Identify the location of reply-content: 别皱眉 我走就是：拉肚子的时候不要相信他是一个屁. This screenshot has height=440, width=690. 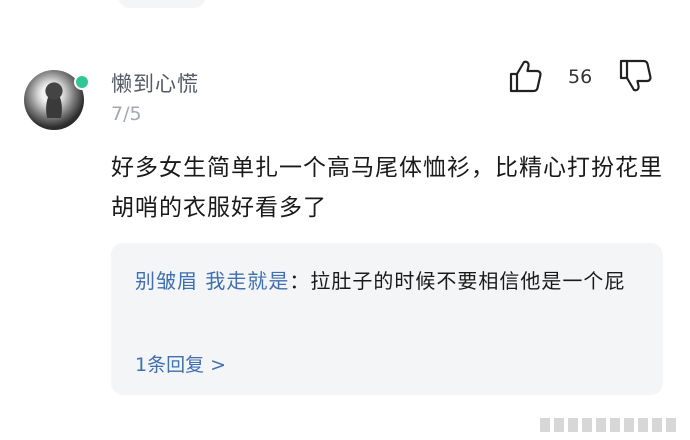
(387, 281).